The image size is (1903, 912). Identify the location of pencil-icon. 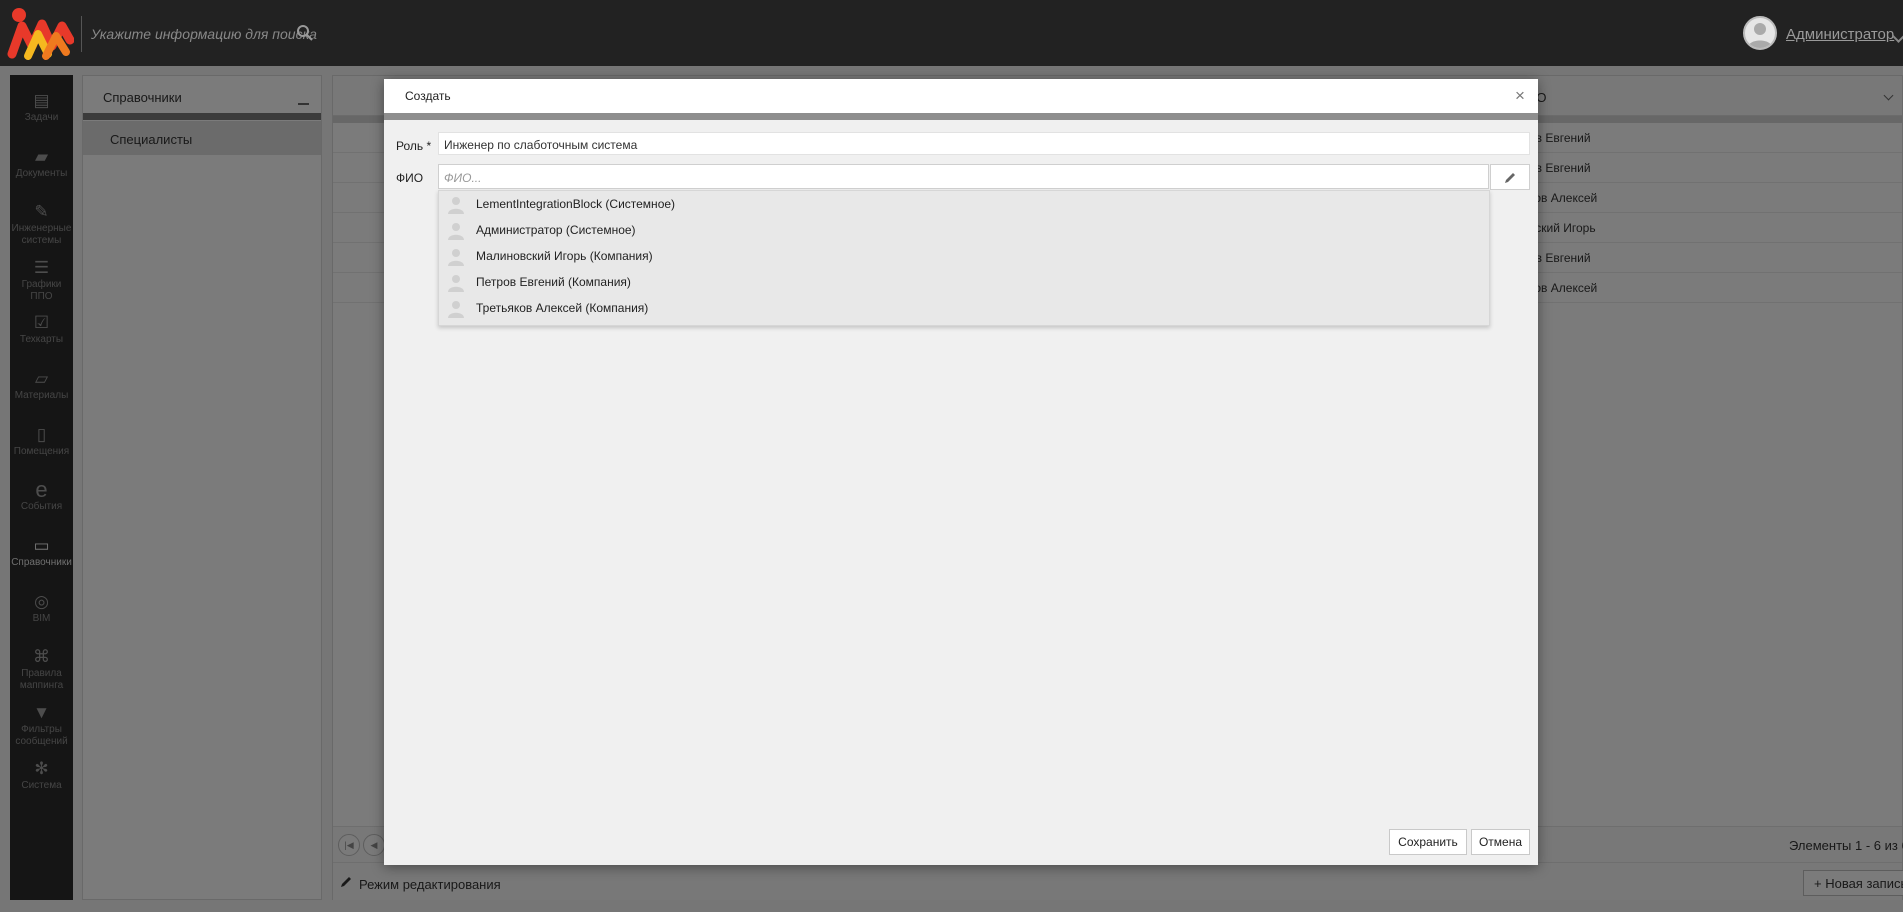
(1510, 178).